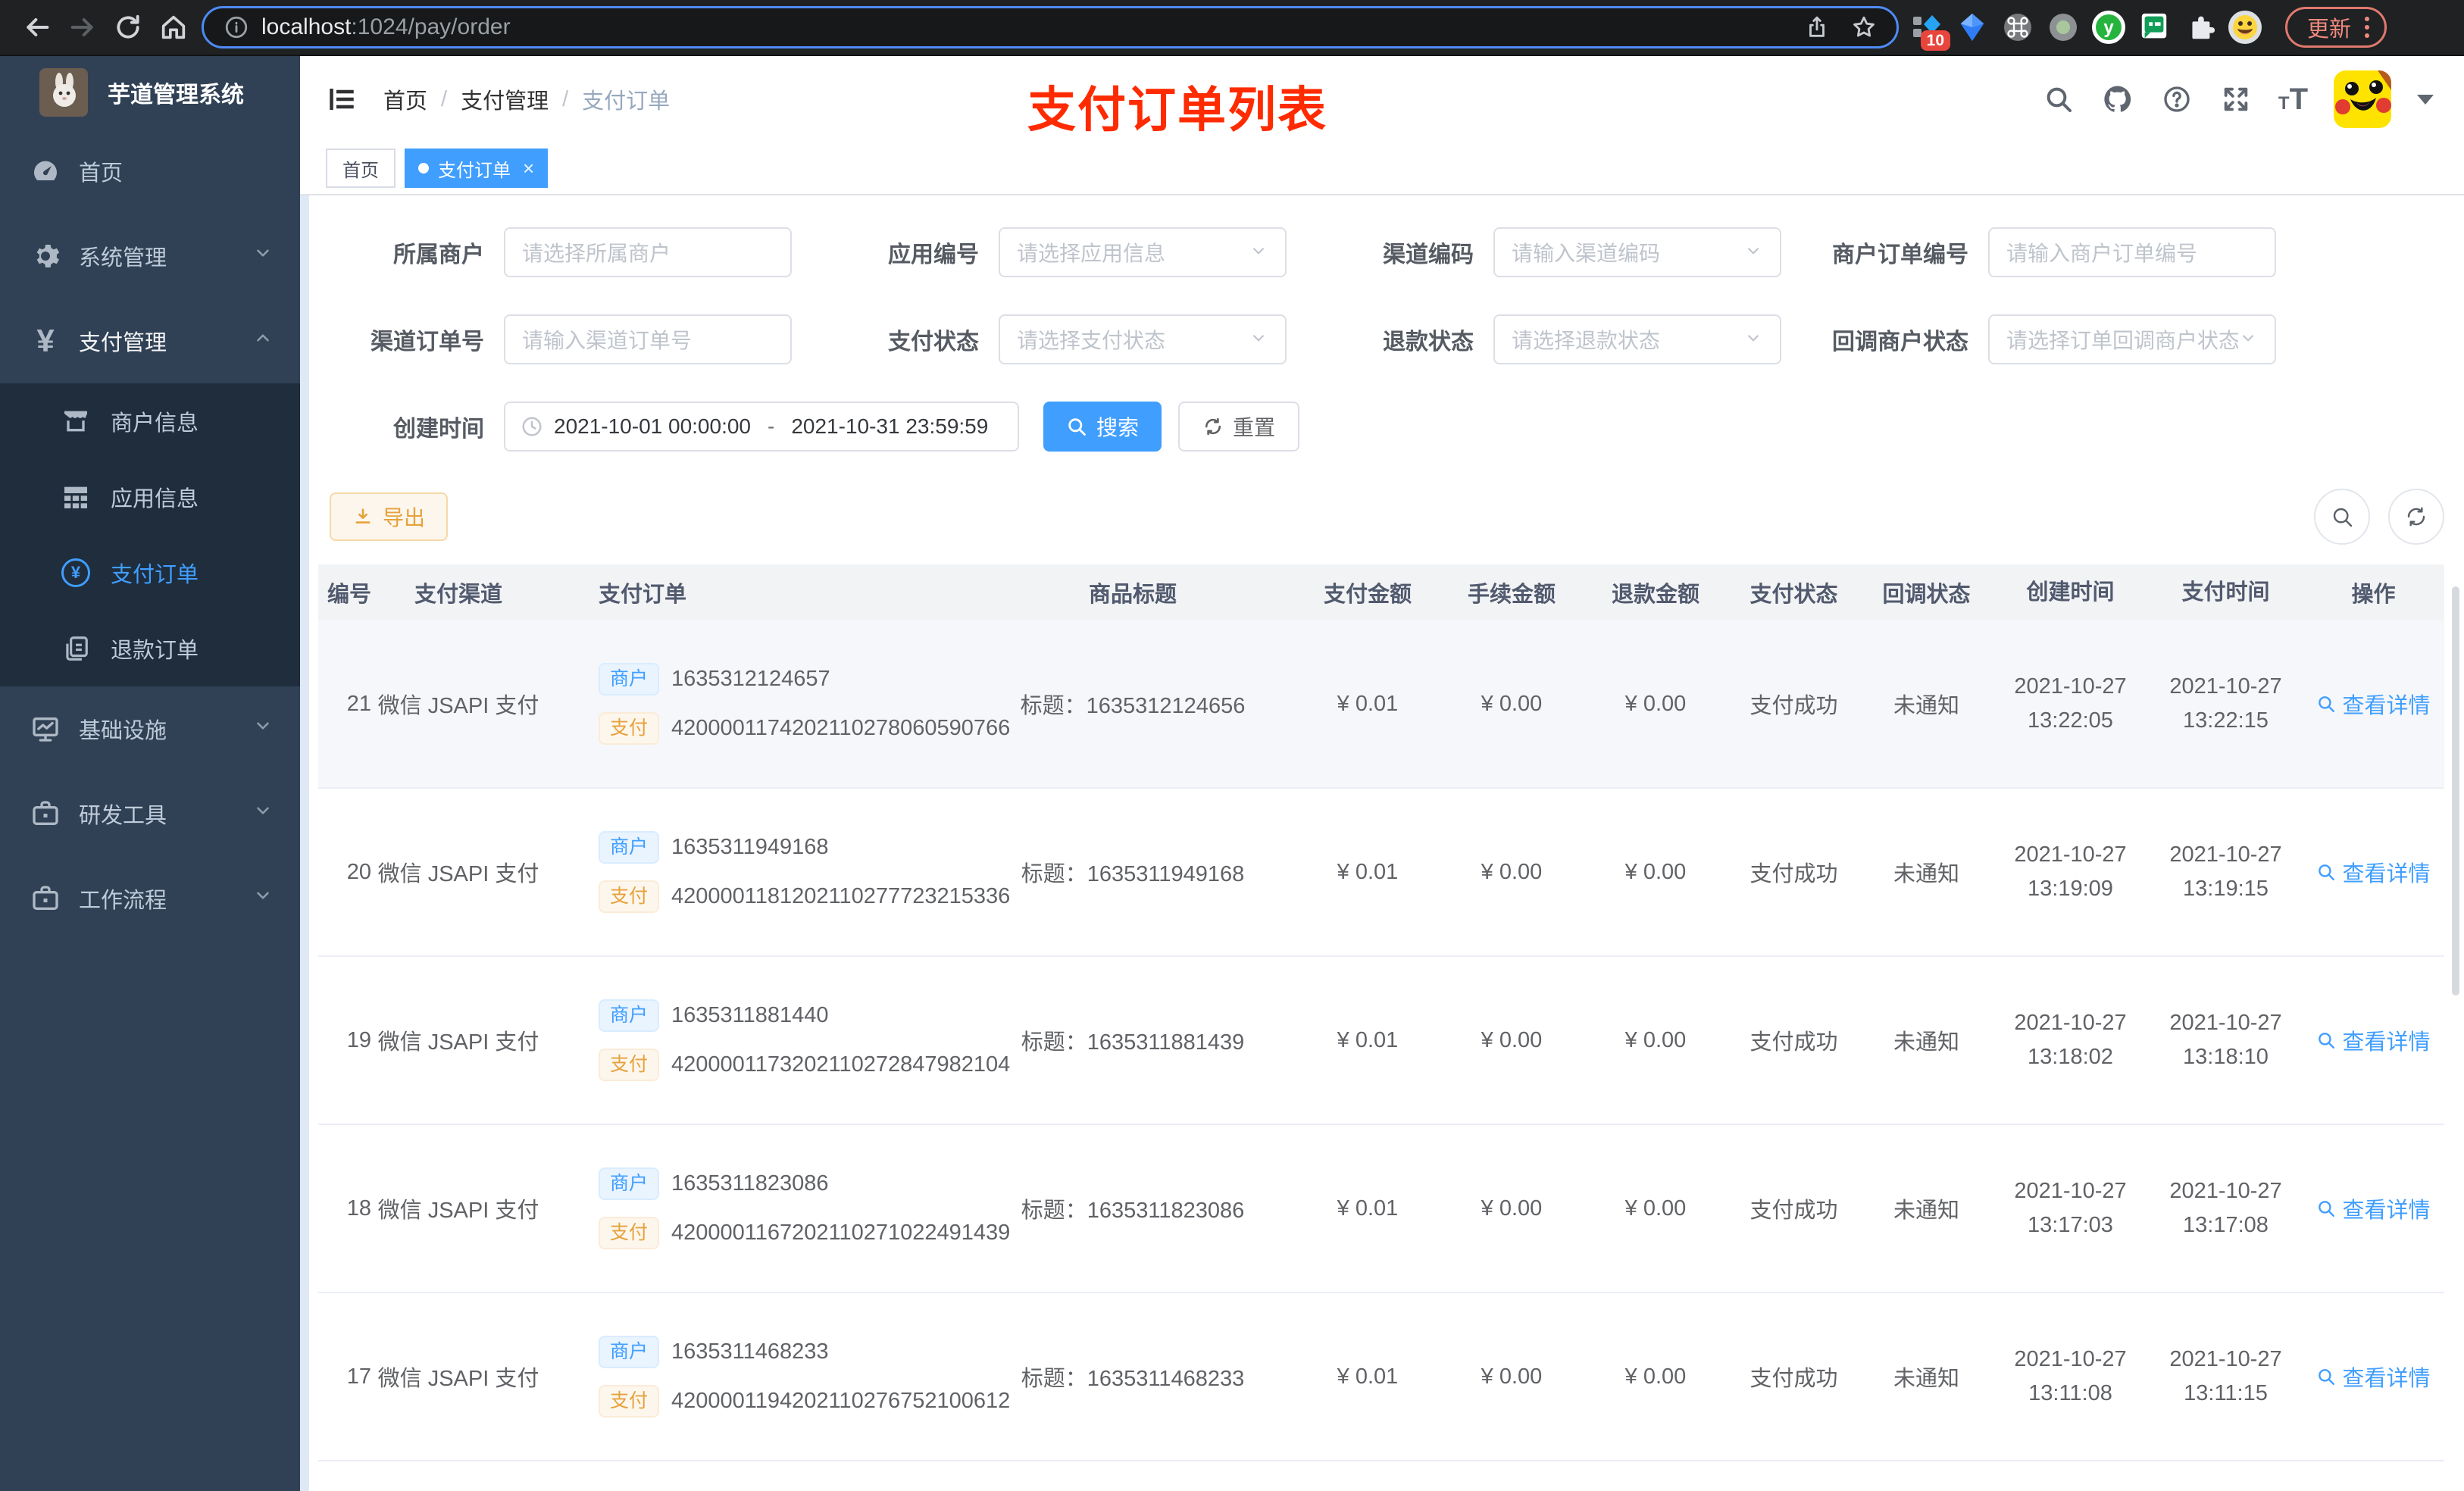 Image resolution: width=2464 pixels, height=1491 pixels. I want to click on sidebar-item-label: 系统管理, so click(123, 258).